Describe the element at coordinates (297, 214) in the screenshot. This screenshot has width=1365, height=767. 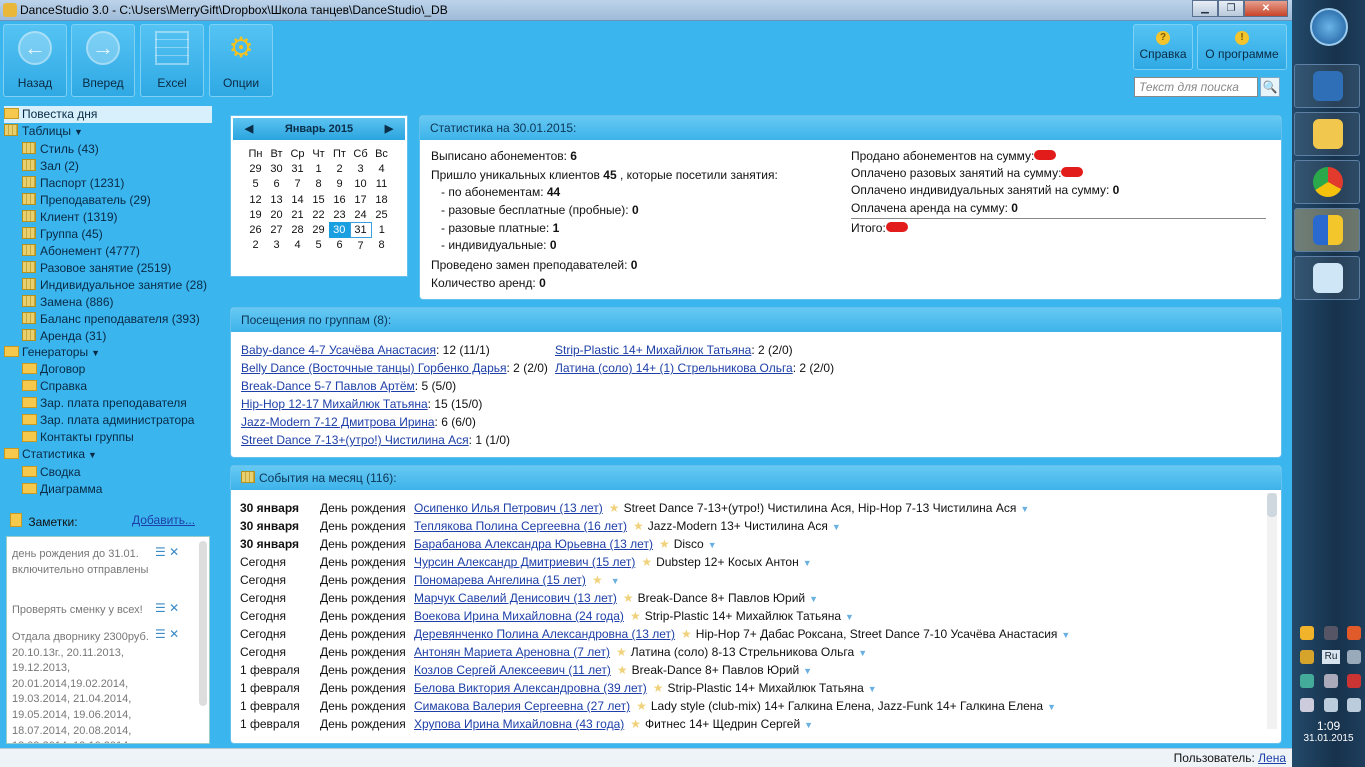
I see `calendar-day: 21` at that location.